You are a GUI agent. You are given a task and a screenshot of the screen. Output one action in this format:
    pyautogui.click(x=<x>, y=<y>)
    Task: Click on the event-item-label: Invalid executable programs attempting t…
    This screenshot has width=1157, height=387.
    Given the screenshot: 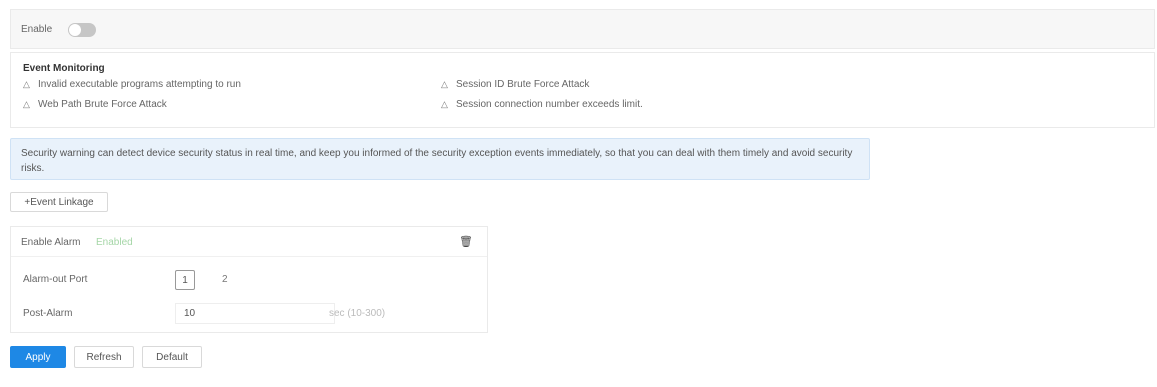 What is the action you would take?
    pyautogui.click(x=139, y=84)
    